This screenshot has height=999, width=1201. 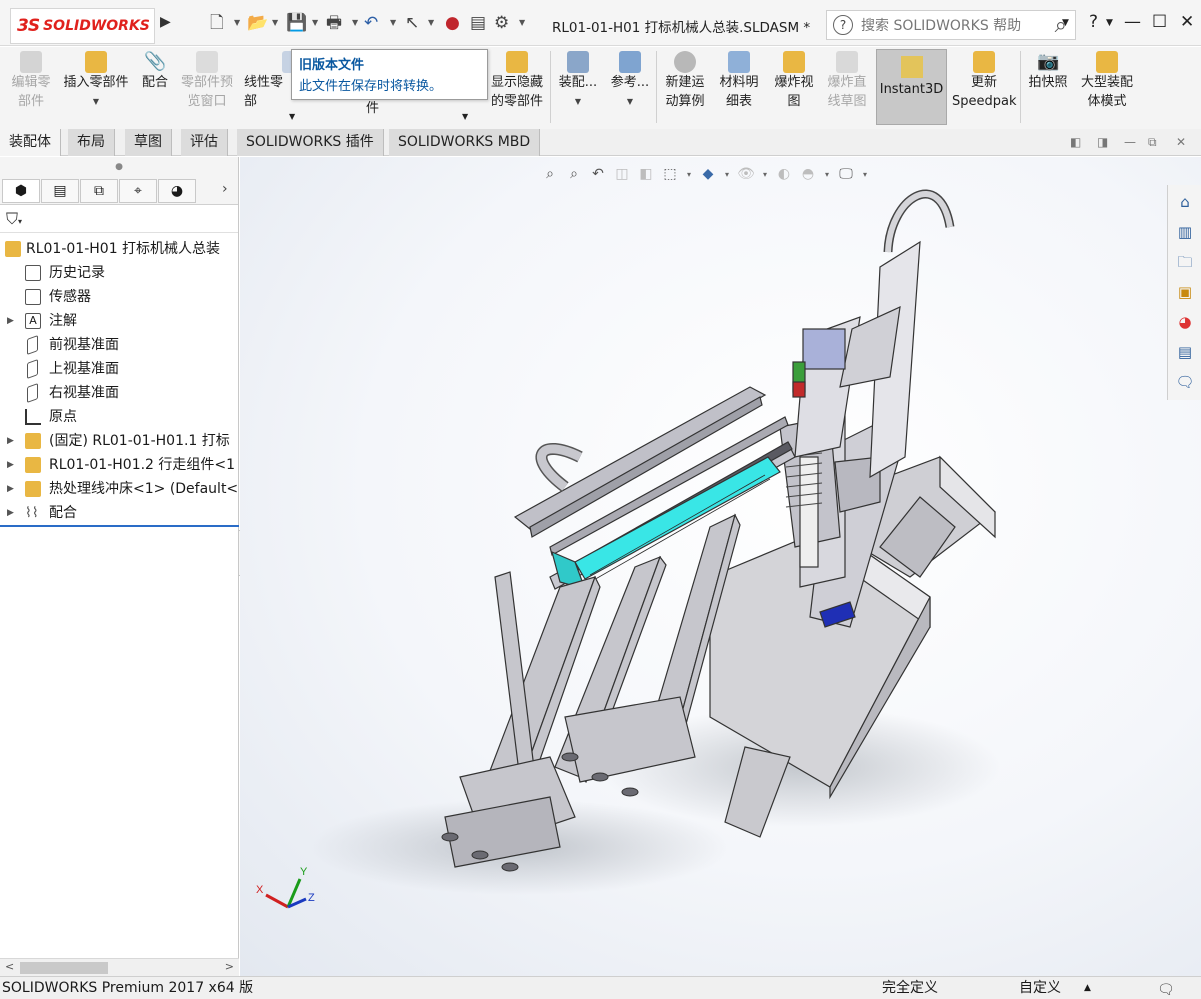 I want to click on options-gear-icon: ⚙, so click(x=501, y=23).